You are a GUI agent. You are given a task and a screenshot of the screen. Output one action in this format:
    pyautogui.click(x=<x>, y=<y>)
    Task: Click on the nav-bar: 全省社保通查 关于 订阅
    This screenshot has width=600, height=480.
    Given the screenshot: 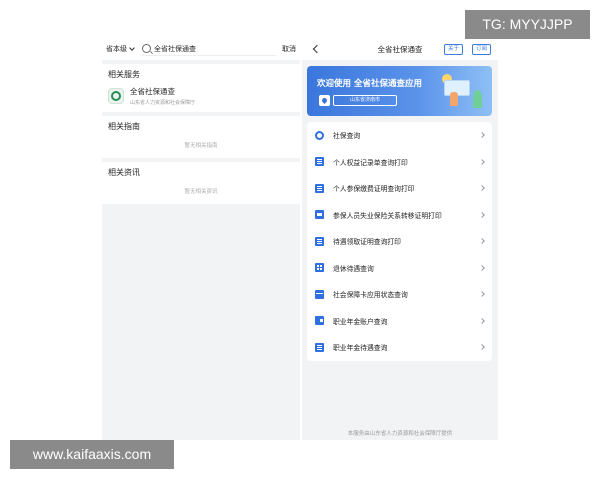 What is the action you would take?
    pyautogui.click(x=400, y=49)
    